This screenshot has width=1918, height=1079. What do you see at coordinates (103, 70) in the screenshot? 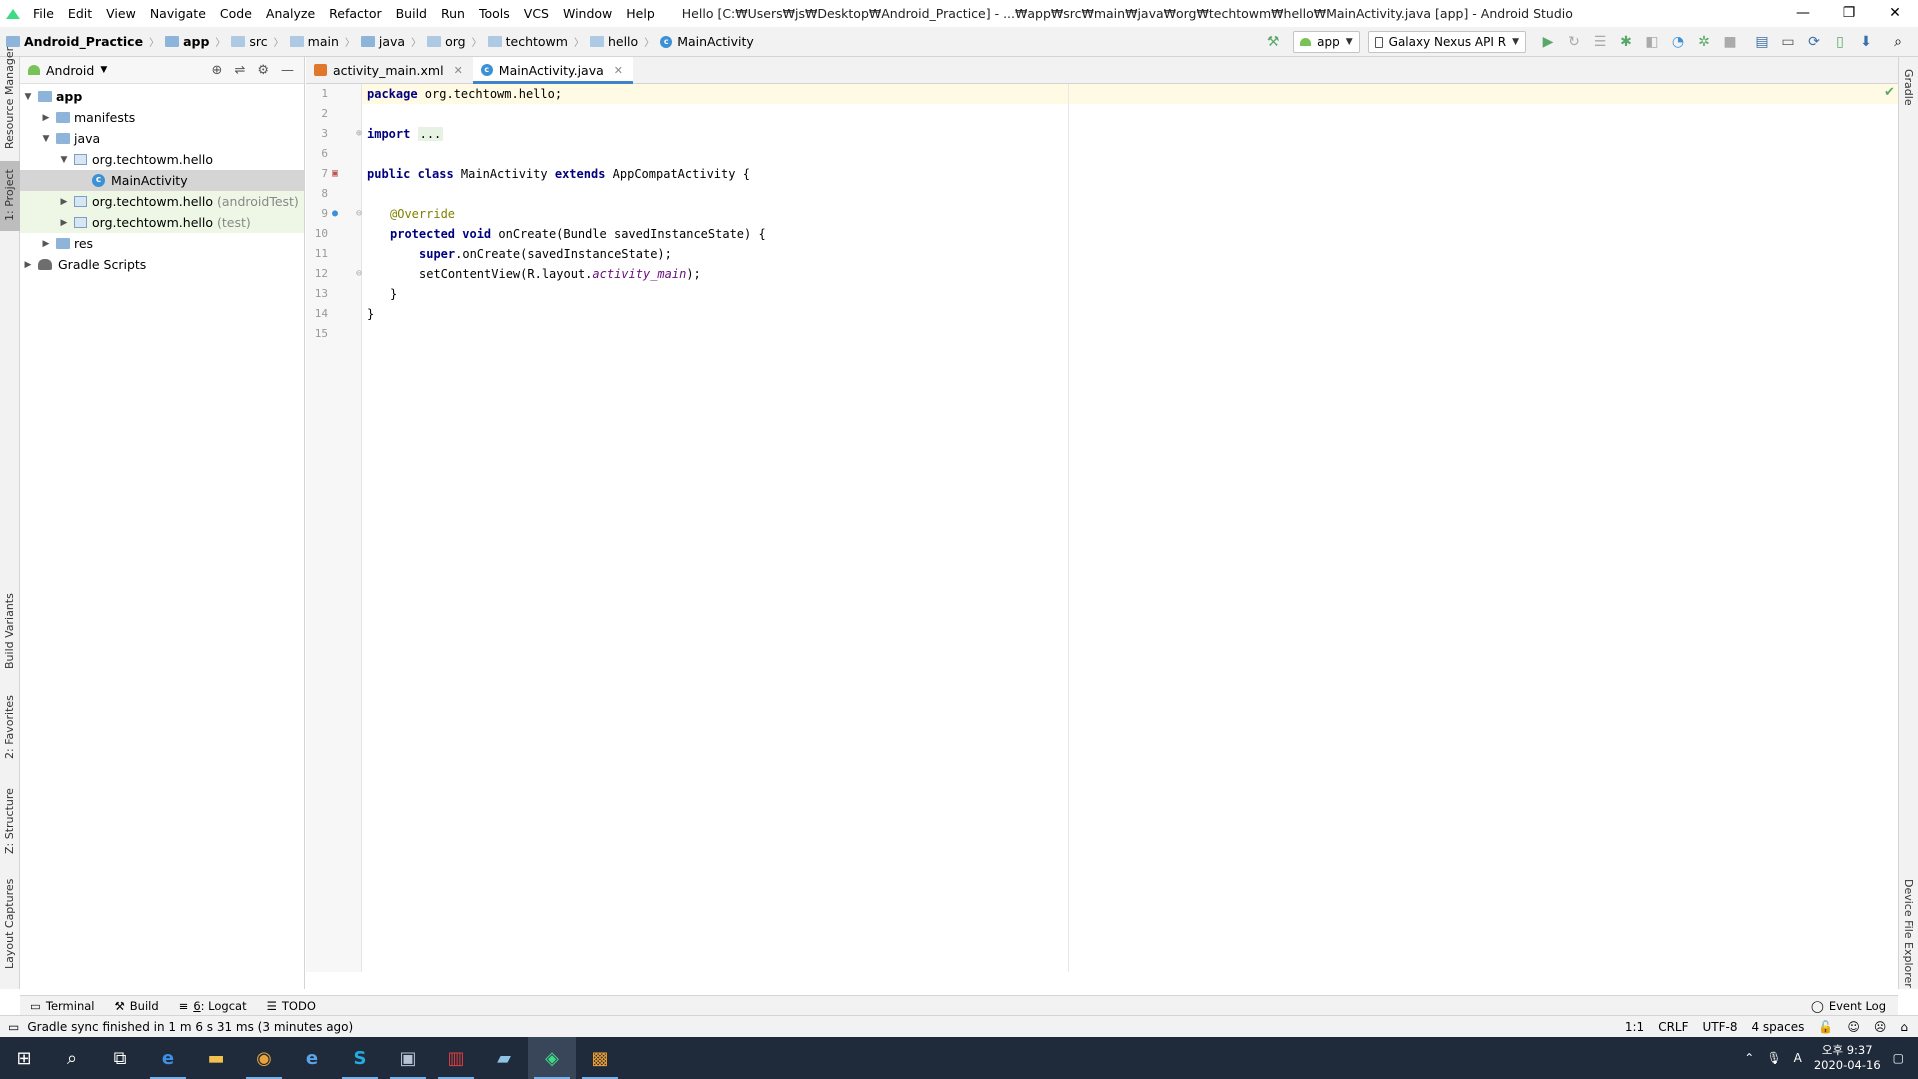
I see `chevron-down-icon: ▼` at bounding box center [103, 70].